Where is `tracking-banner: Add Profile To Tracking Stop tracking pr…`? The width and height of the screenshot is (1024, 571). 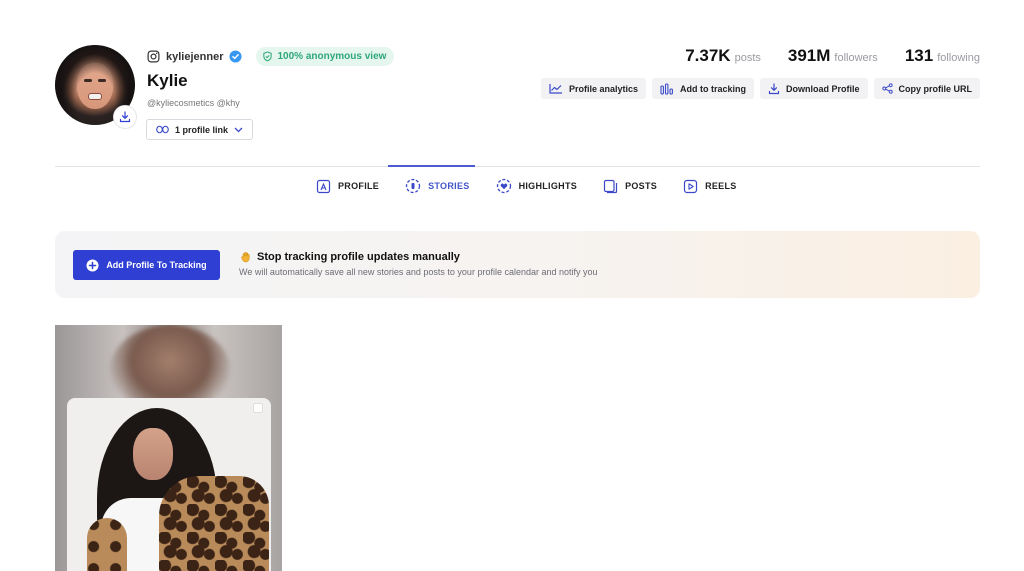
tracking-banner: Add Profile To Tracking Stop tracking pr… is located at coordinates (517, 264).